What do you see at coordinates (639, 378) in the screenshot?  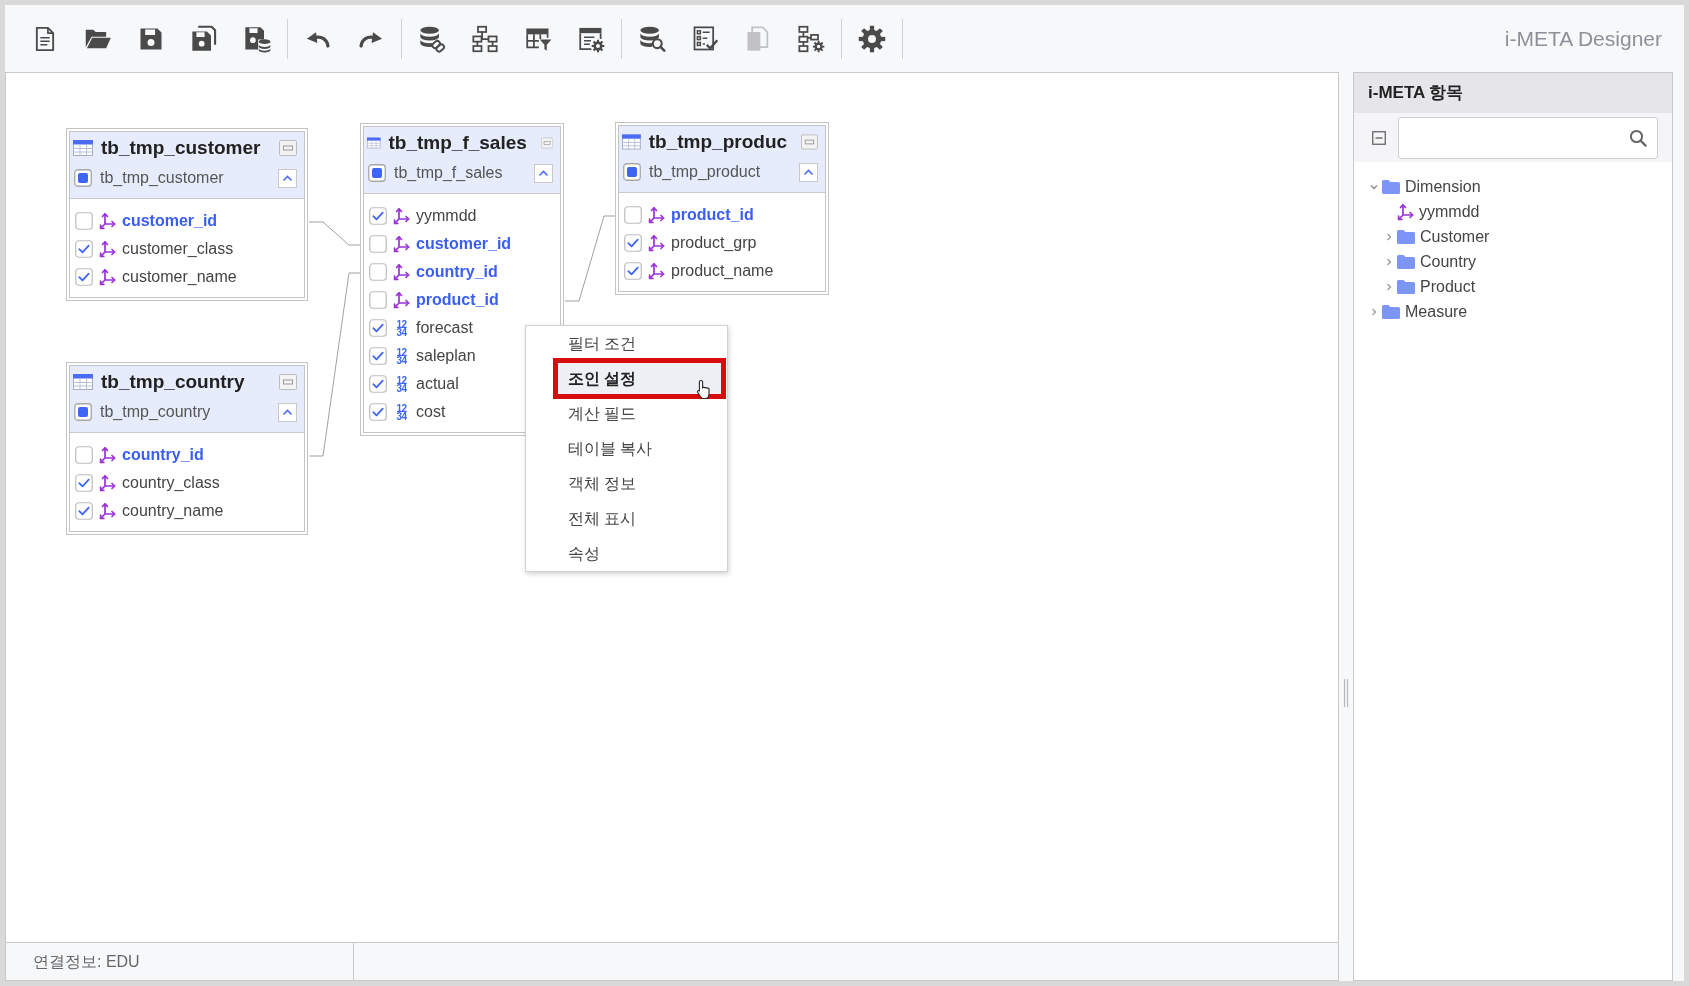 I see `menu-item: 조인 설정` at bounding box center [639, 378].